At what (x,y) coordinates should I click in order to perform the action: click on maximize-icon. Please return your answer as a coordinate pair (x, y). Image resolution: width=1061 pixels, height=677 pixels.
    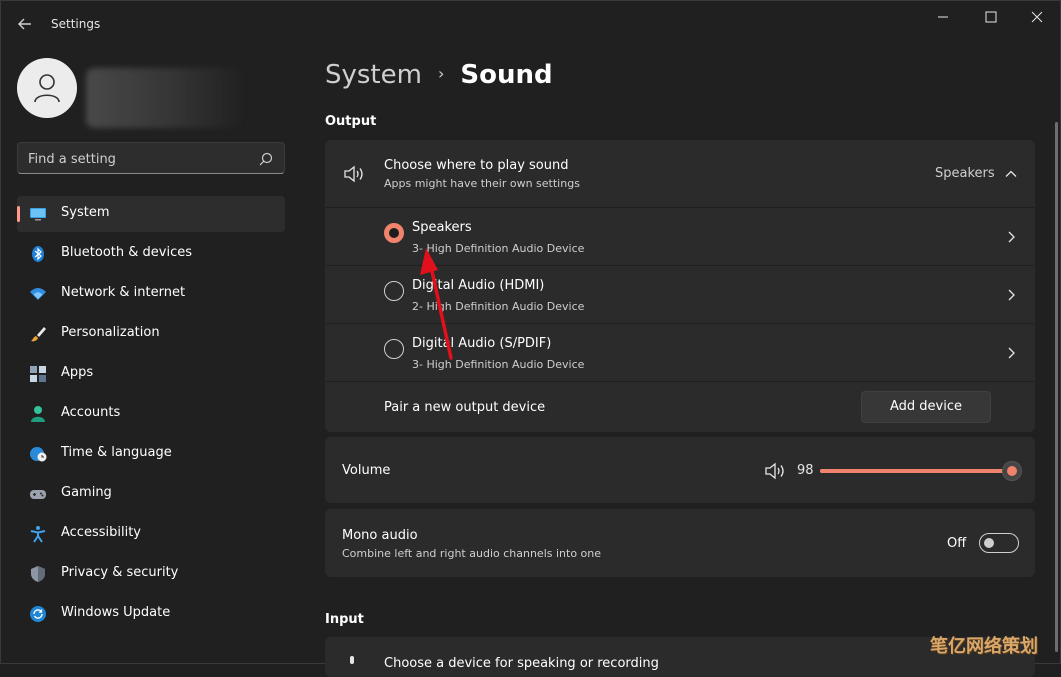
    Looking at the image, I should click on (991, 17).